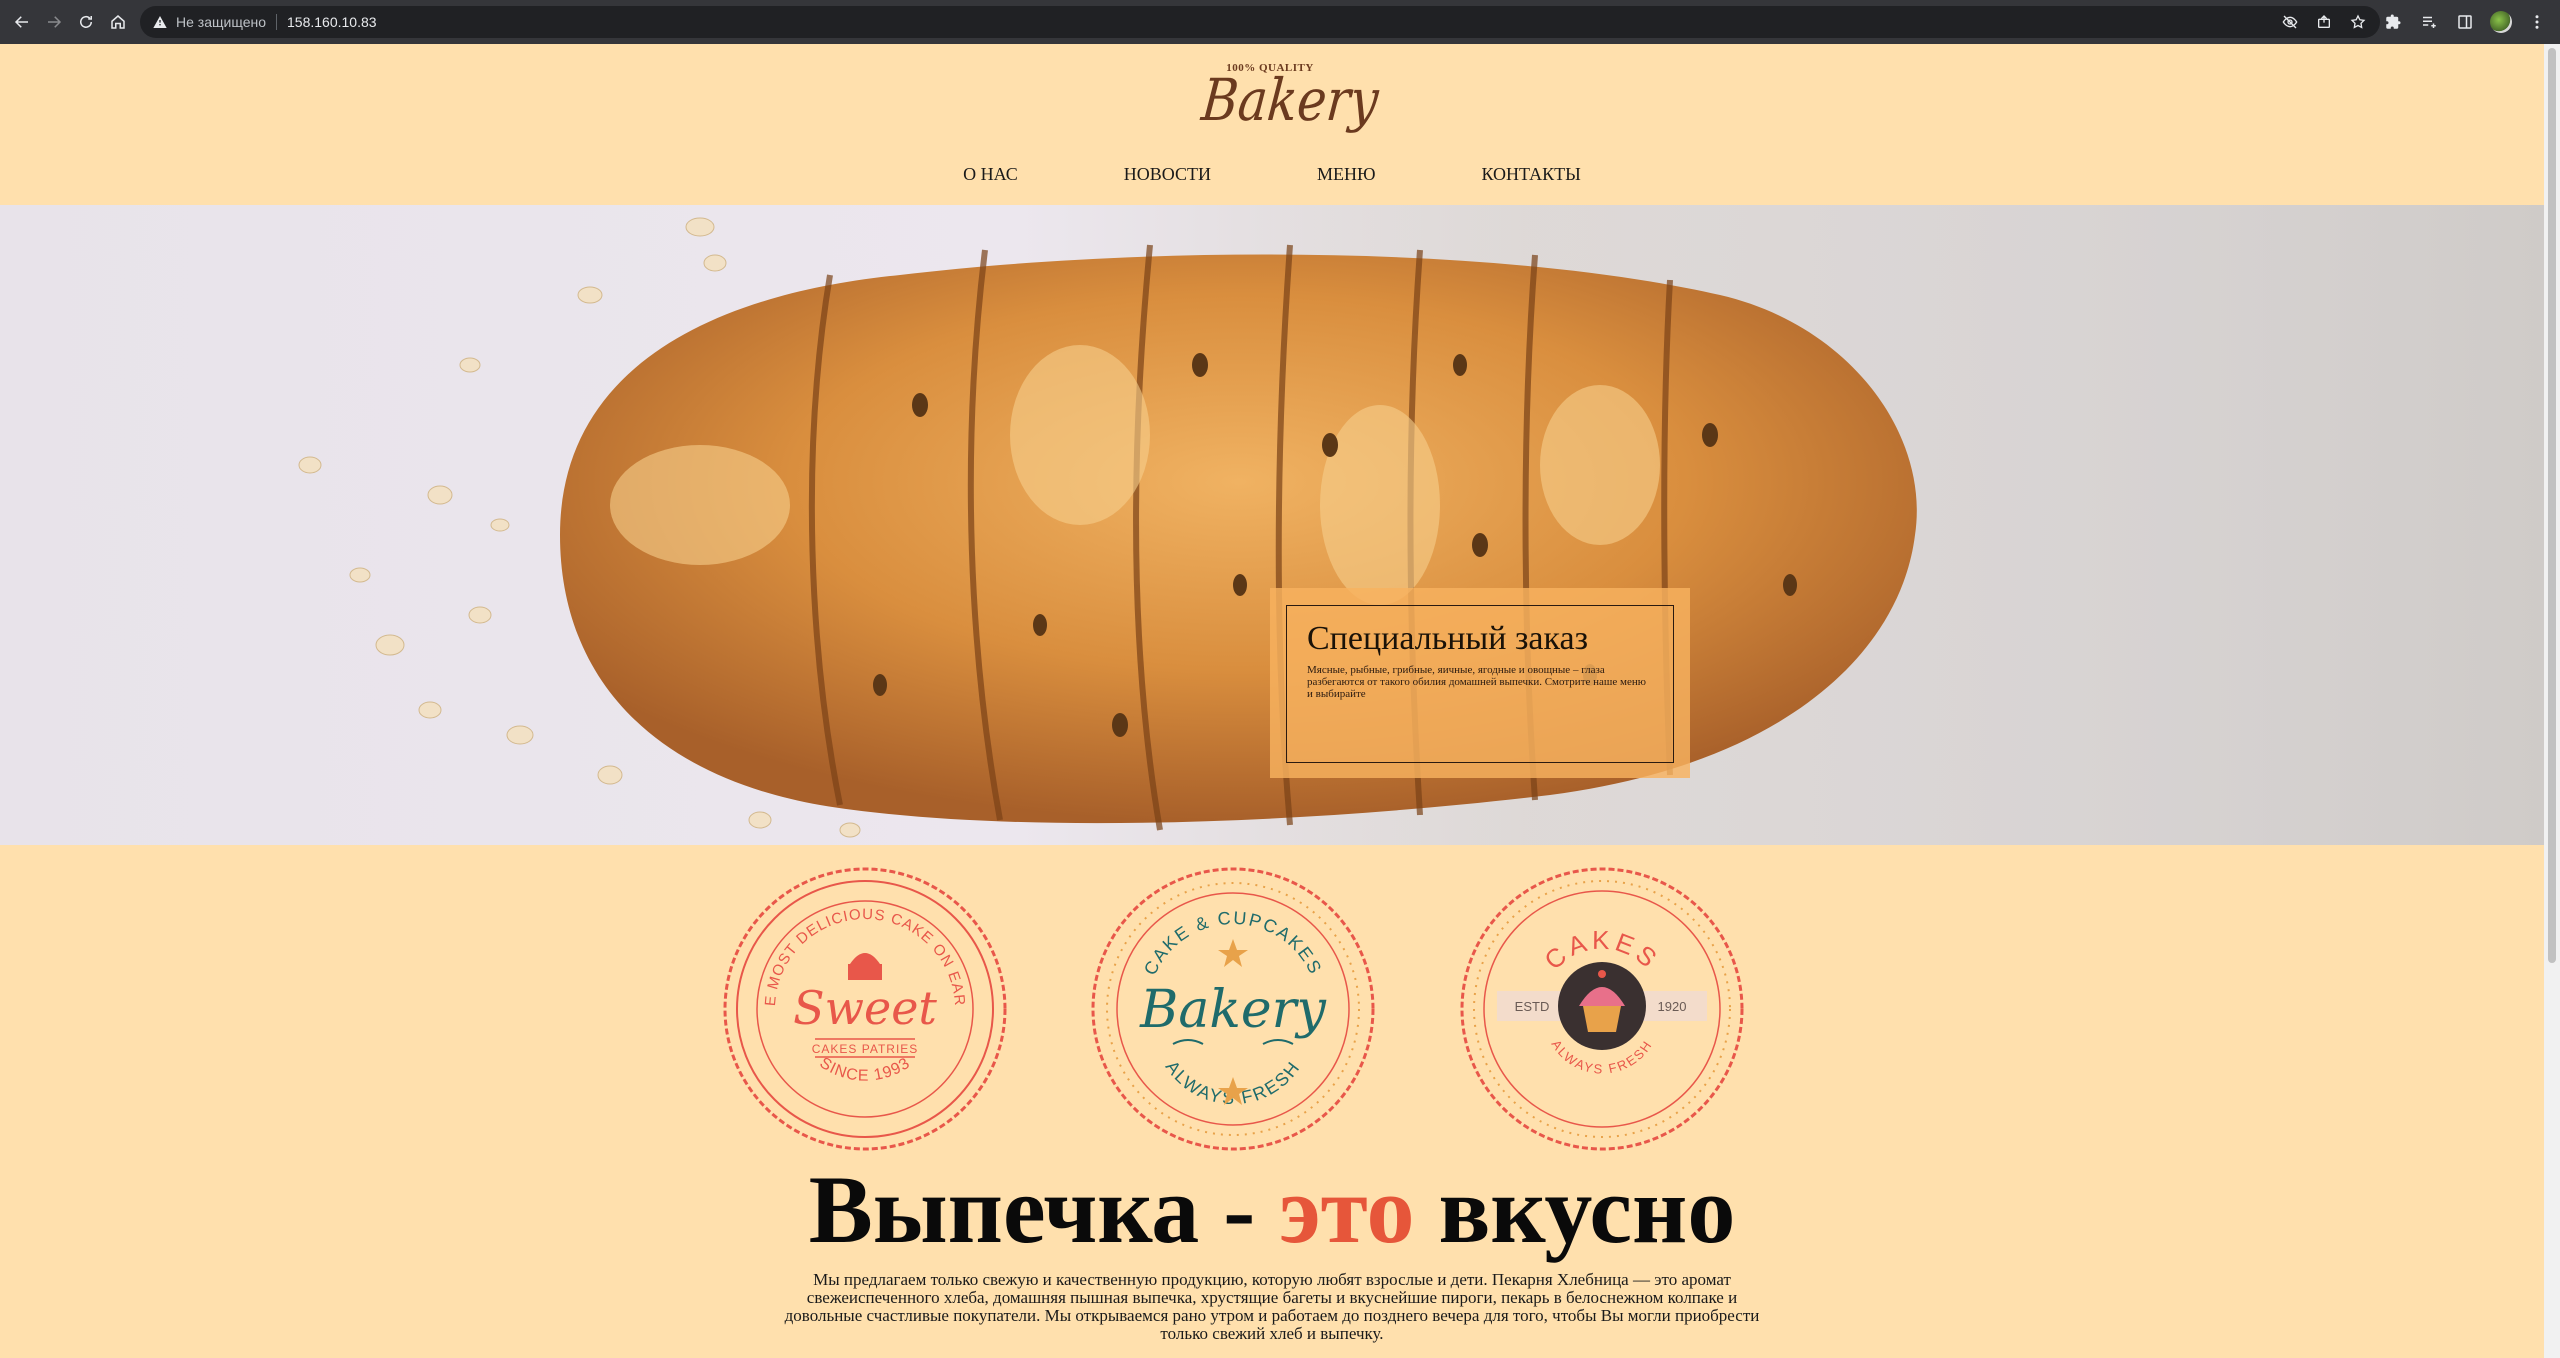 Image resolution: width=2560 pixels, height=1358 pixels. What do you see at coordinates (1532, 1006) in the screenshot?
I see `badge-cakes-left: ESTD` at bounding box center [1532, 1006].